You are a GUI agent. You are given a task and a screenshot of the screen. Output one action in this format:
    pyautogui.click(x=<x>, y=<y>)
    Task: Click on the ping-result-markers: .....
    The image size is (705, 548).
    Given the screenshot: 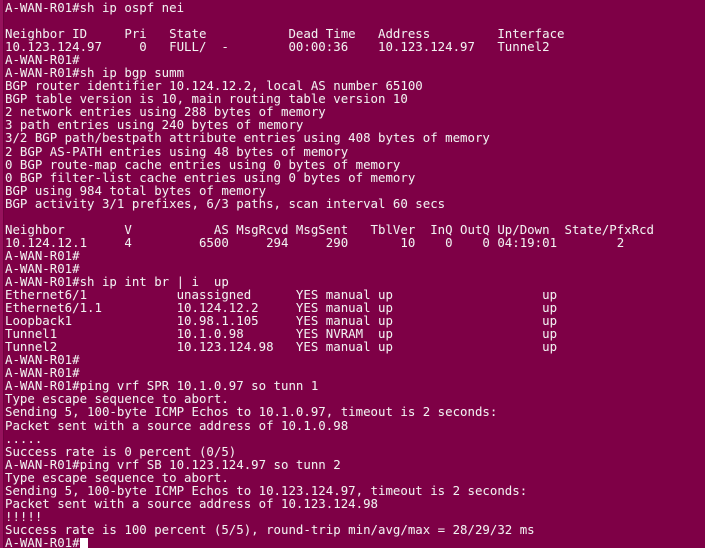 What is the action you would take?
    pyautogui.click(x=24, y=438)
    